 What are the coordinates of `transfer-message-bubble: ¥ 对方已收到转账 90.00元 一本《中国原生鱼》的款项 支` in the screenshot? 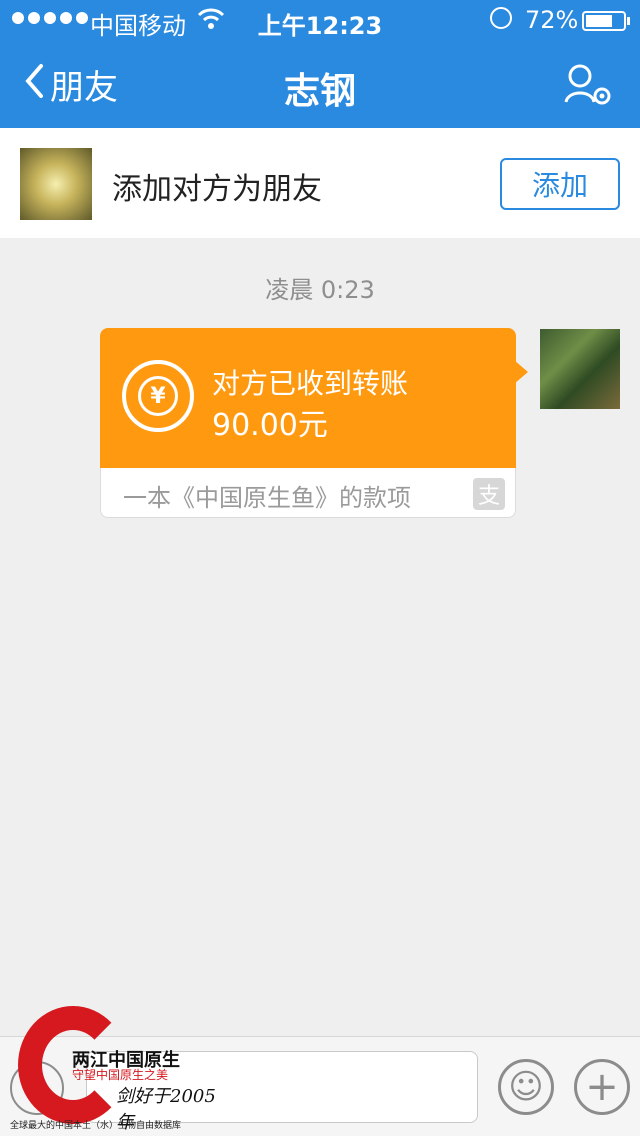 It's located at (314, 423).